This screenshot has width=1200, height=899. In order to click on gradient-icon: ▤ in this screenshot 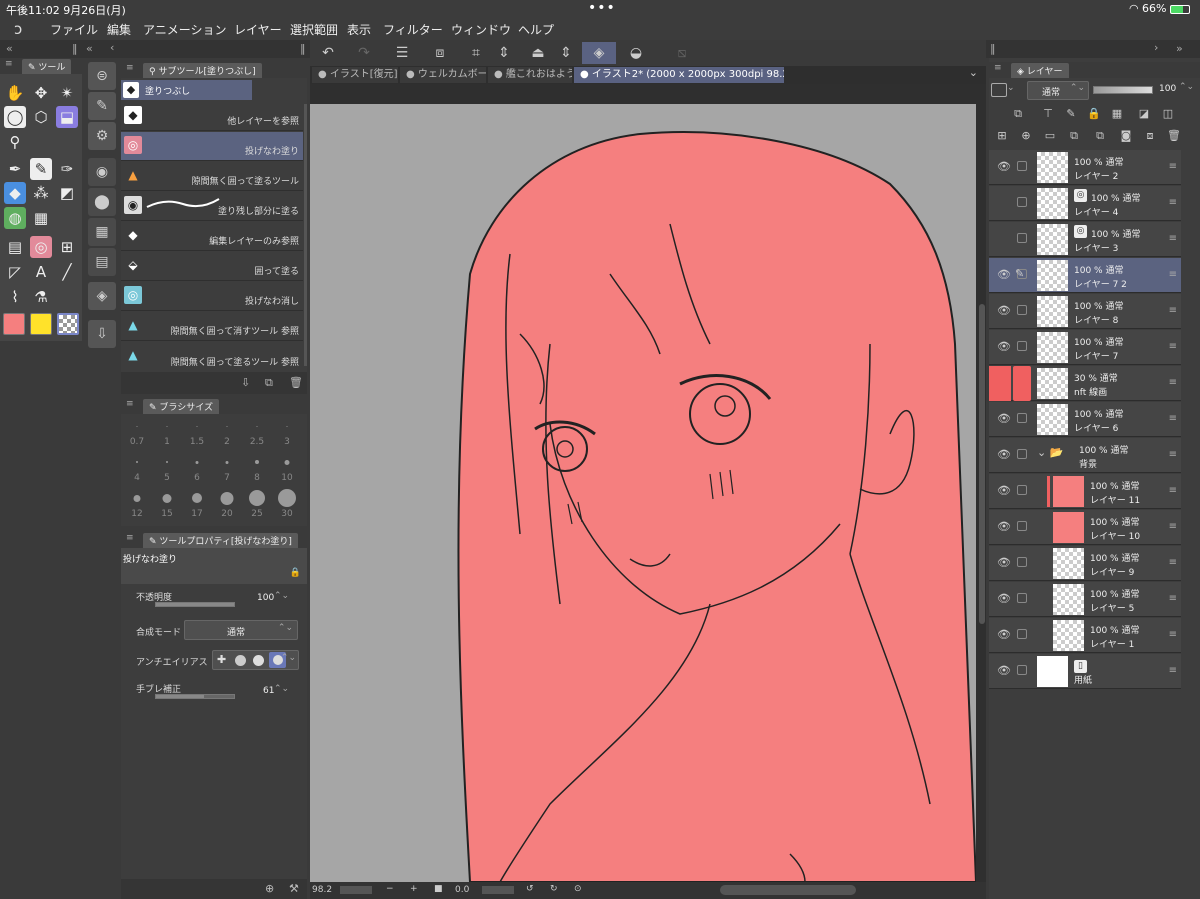, I will do `click(15, 247)`.